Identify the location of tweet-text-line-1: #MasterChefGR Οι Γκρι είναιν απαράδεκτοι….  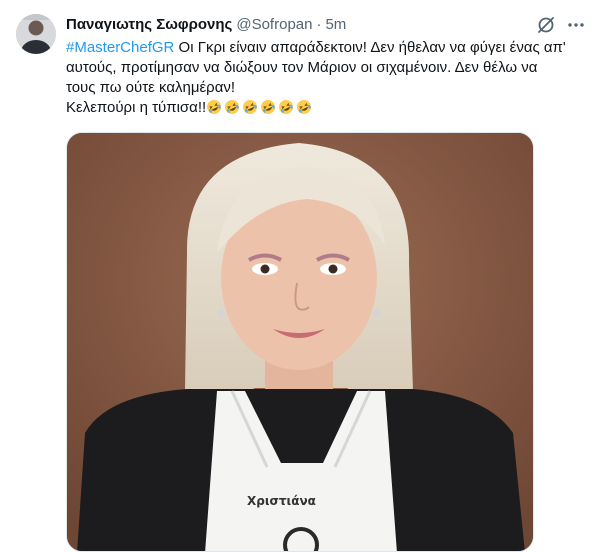
(326, 48).